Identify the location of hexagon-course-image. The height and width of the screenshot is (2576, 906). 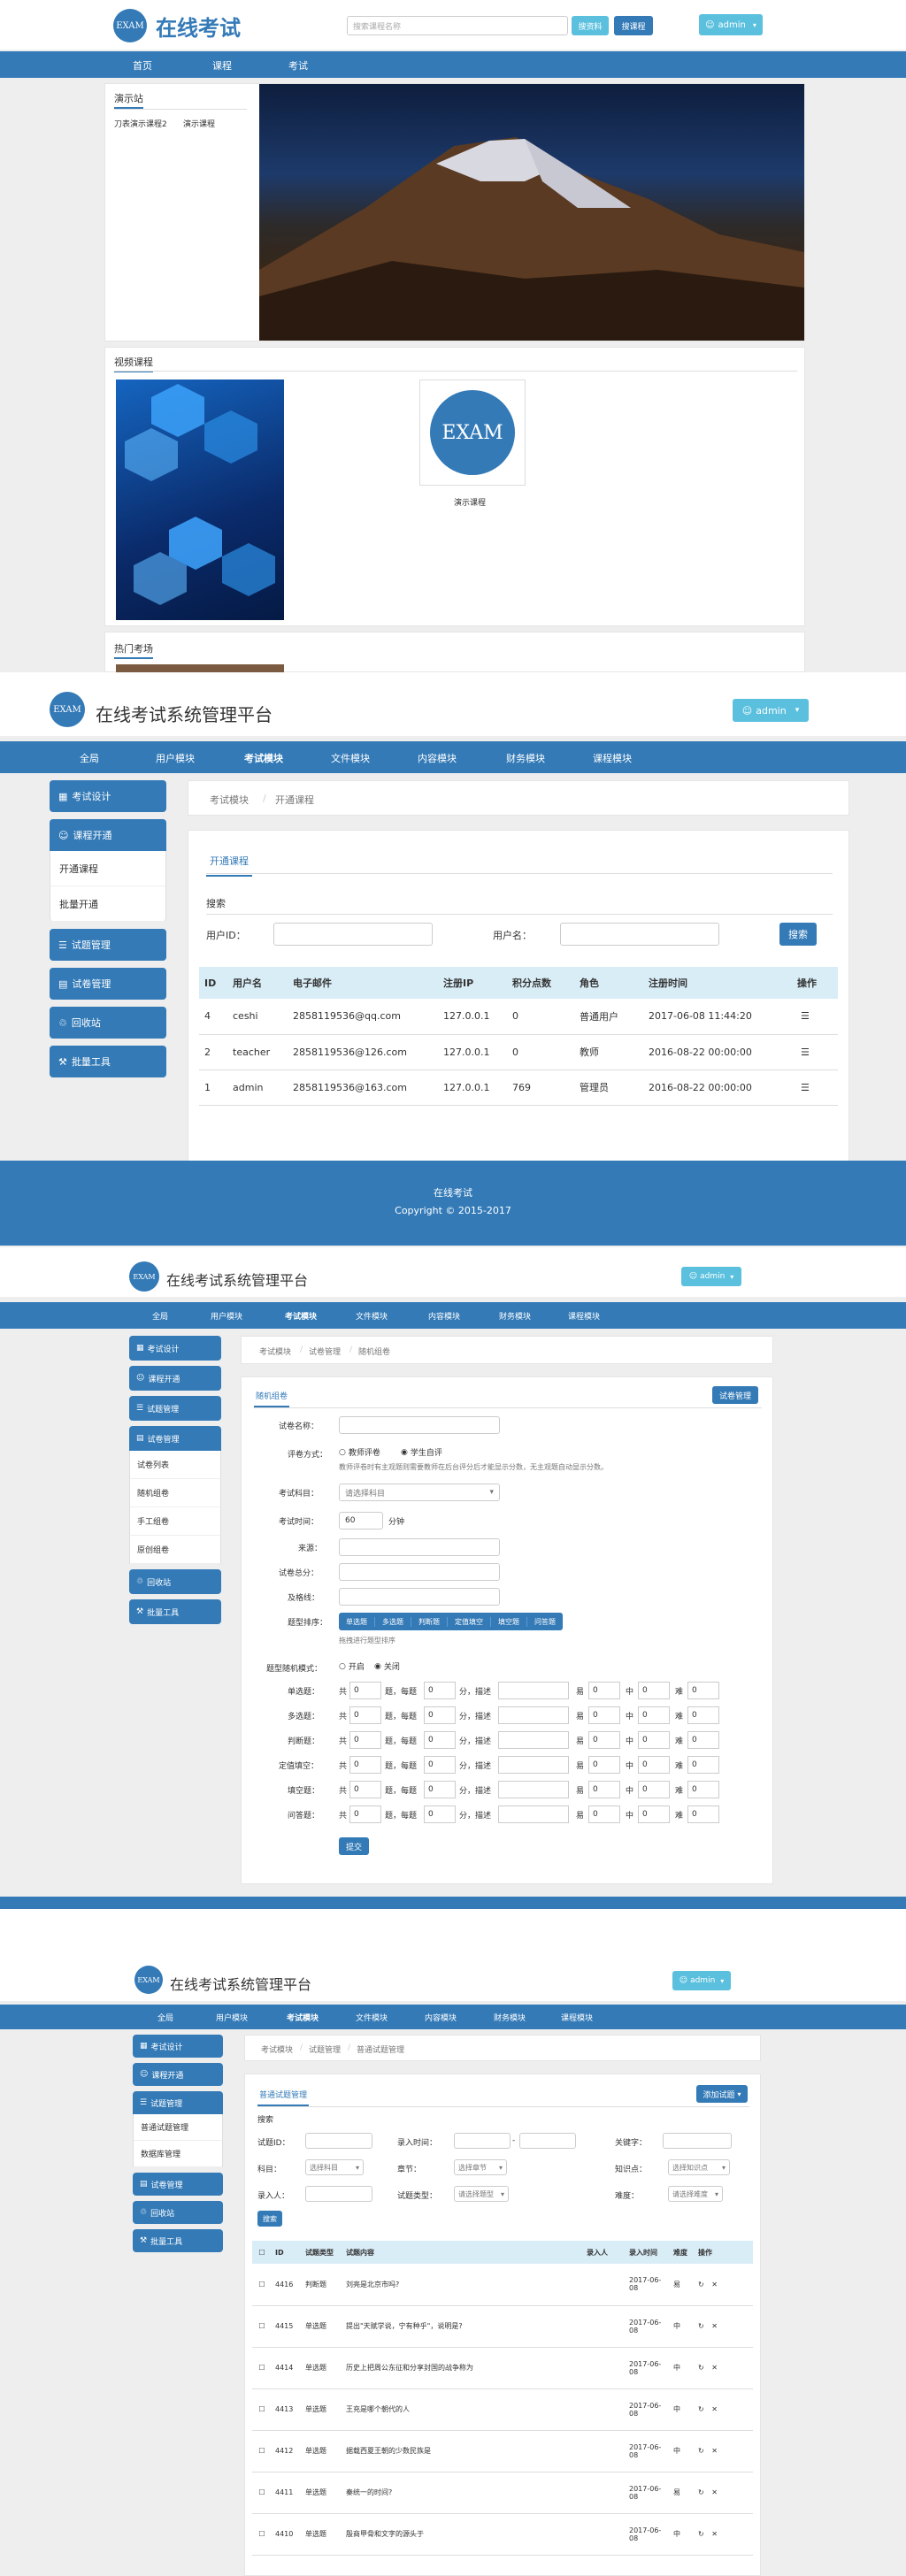
(200, 500).